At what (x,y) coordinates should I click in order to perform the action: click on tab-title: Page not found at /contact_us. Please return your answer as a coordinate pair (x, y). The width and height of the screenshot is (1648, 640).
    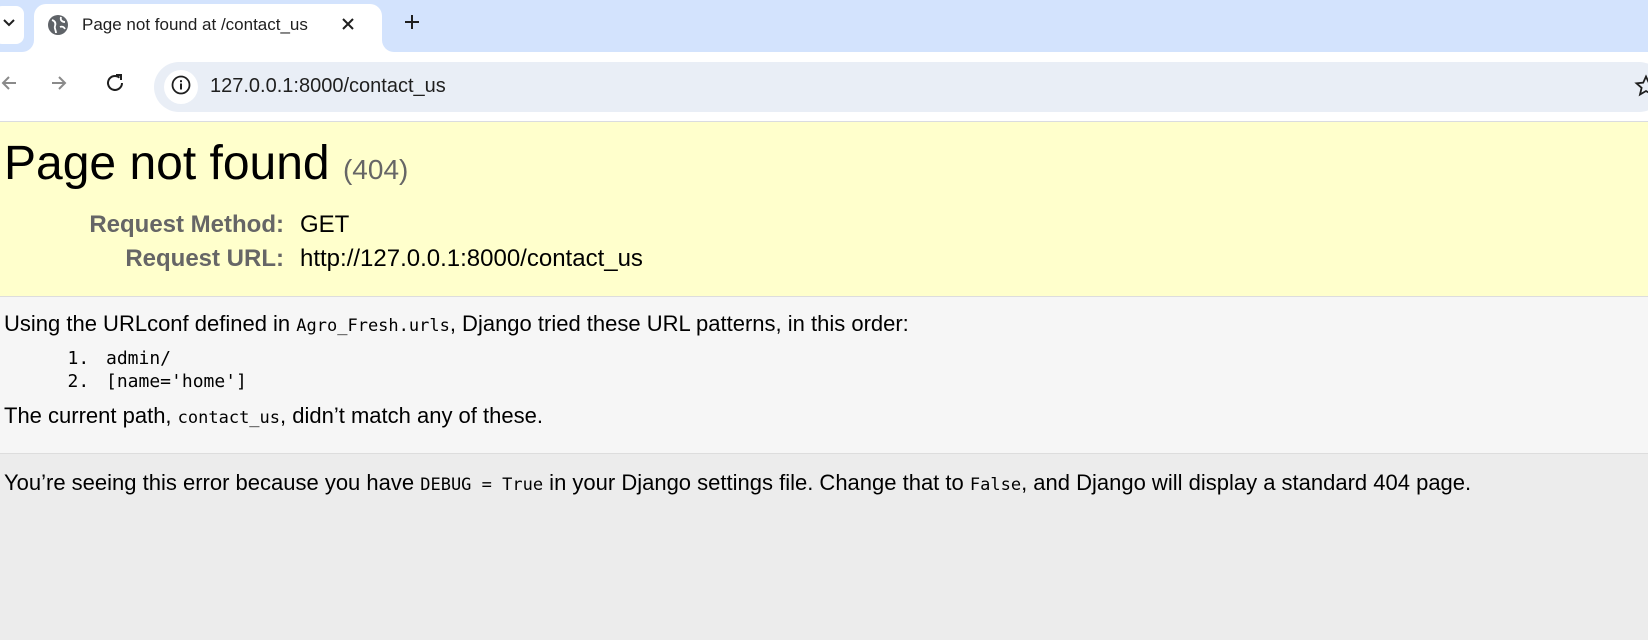
    Looking at the image, I should click on (195, 24).